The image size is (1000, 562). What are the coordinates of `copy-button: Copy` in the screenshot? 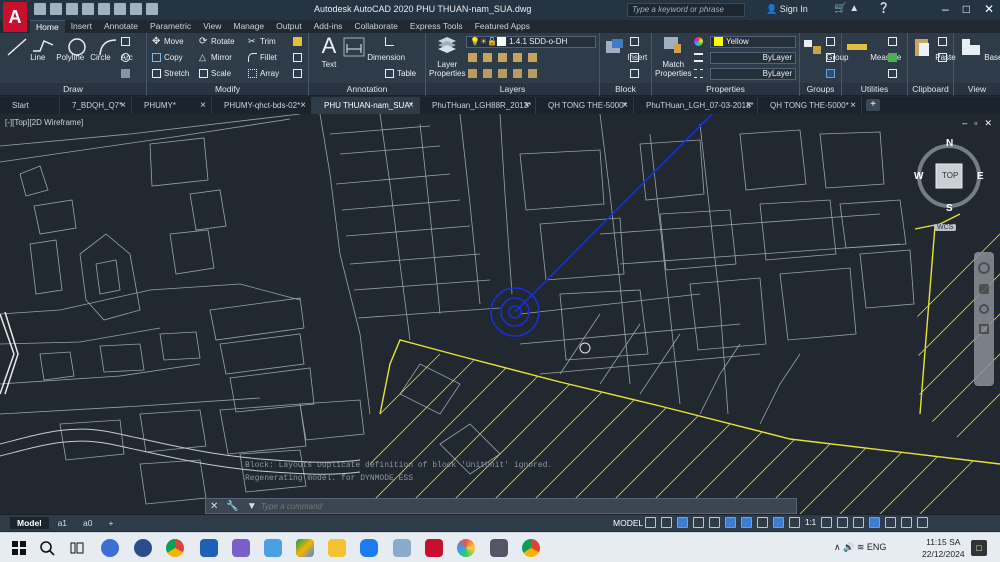 It's located at (167, 57).